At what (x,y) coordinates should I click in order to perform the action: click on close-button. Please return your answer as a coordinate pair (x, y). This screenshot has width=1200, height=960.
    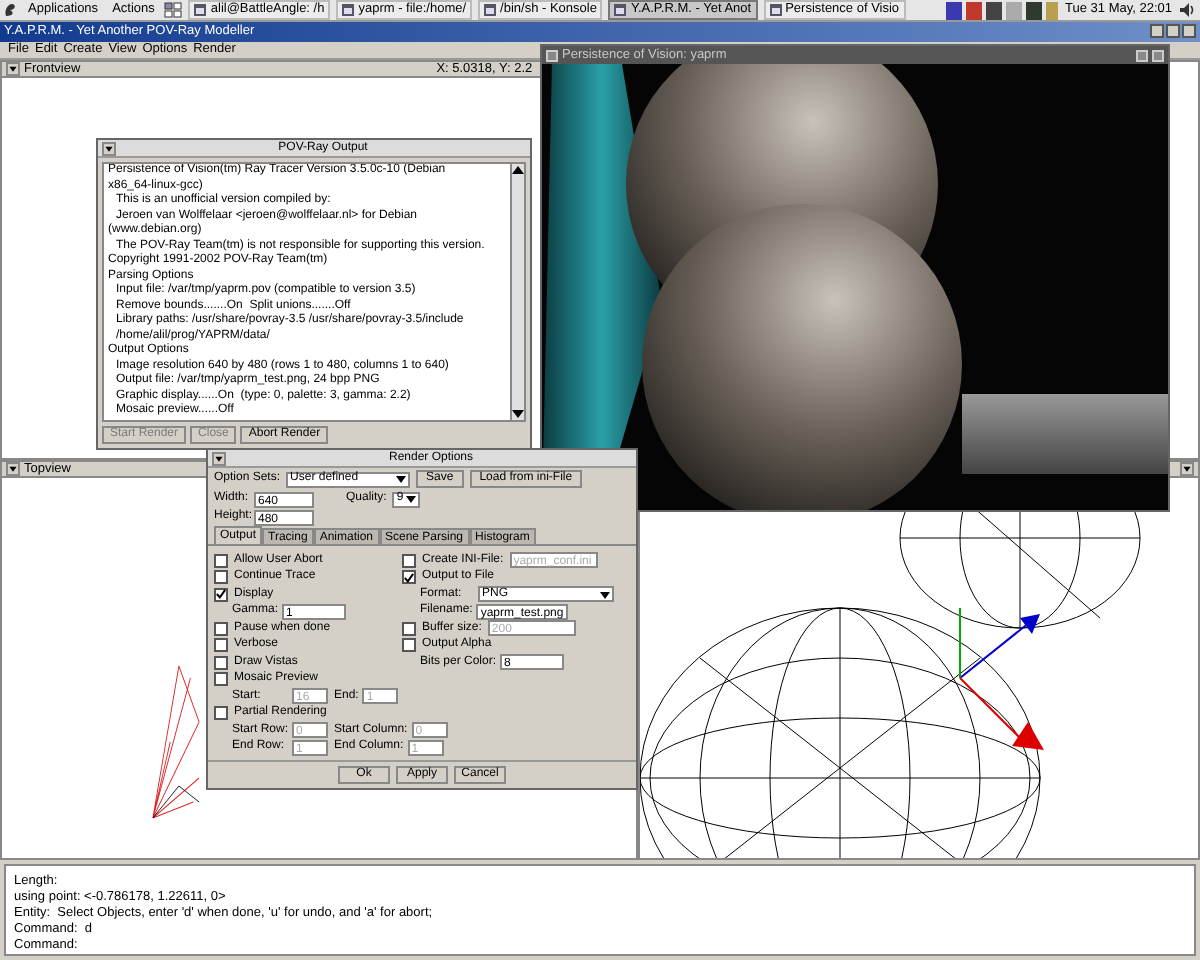
    Looking at the image, I should click on (1189, 31).